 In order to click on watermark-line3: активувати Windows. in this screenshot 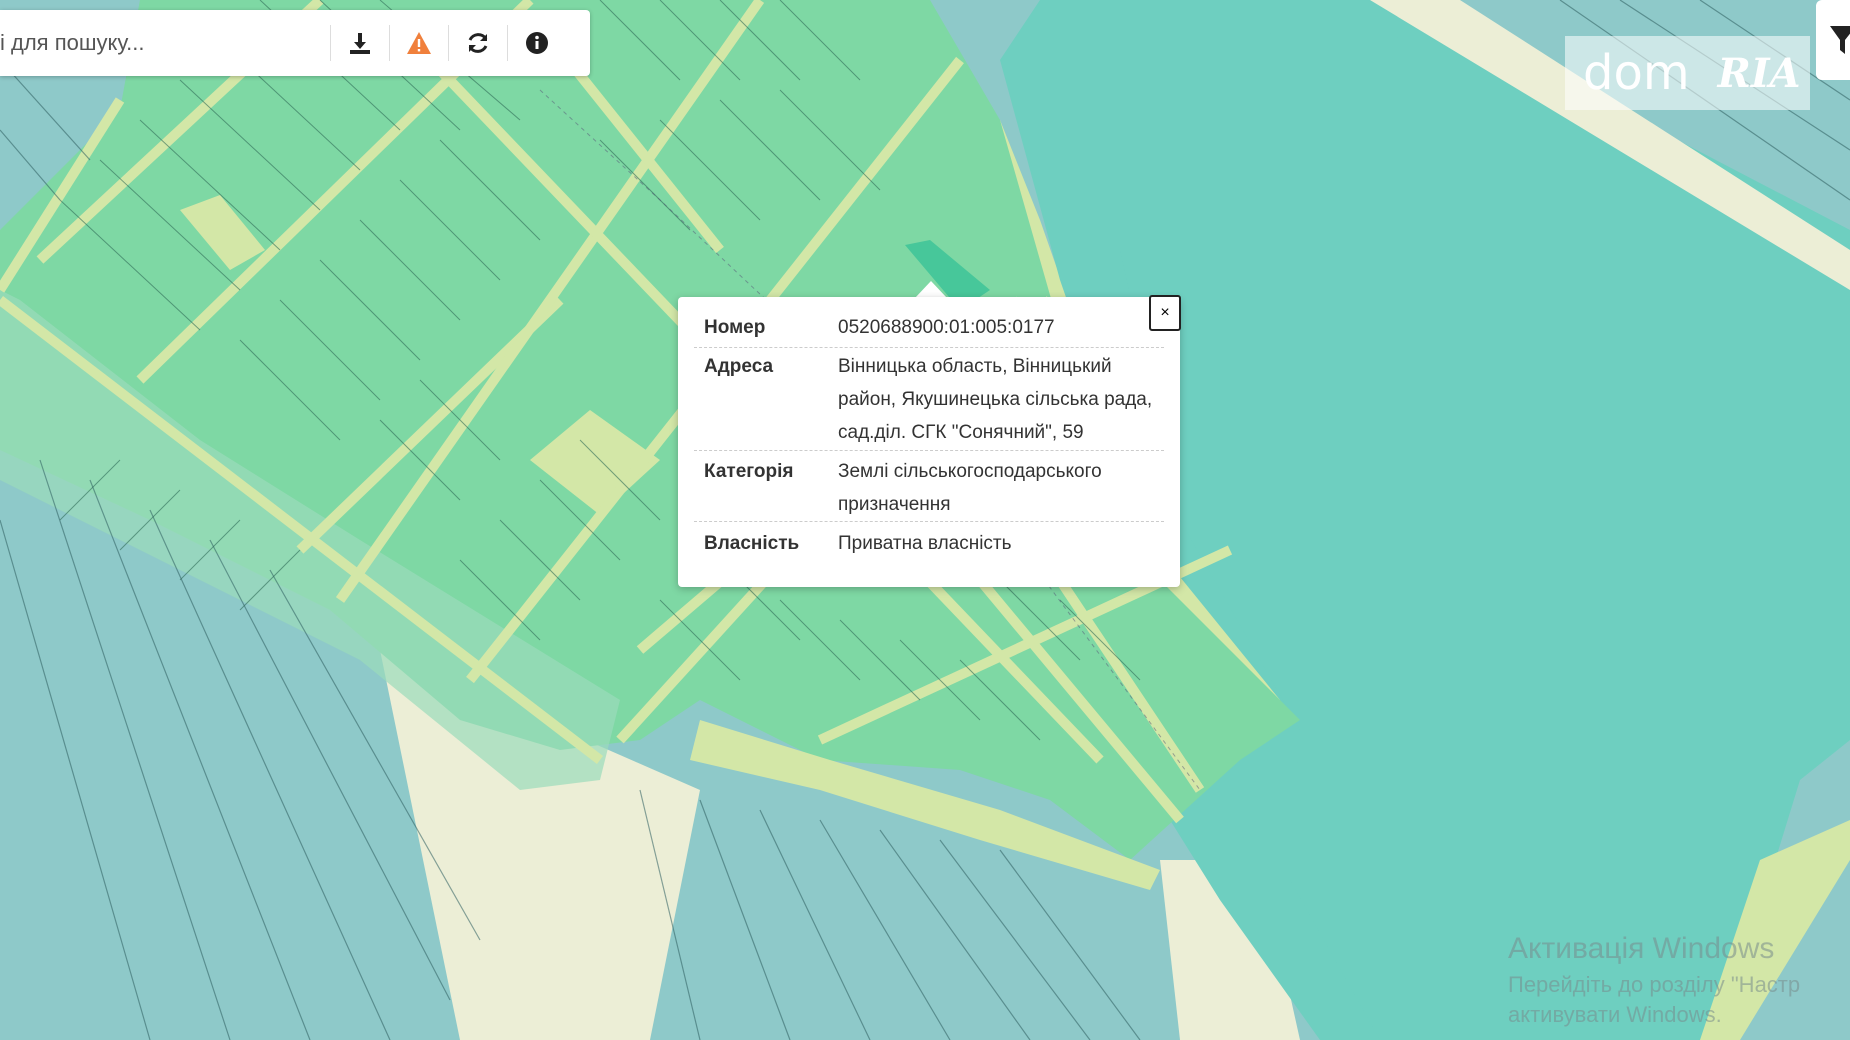, I will do `click(1615, 1014)`.